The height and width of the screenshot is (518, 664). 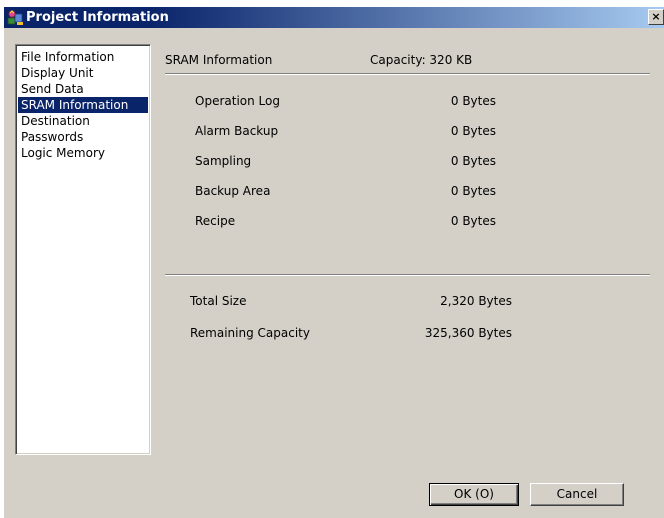 I want to click on row-value-recipe: 0 Bytes, so click(x=473, y=221).